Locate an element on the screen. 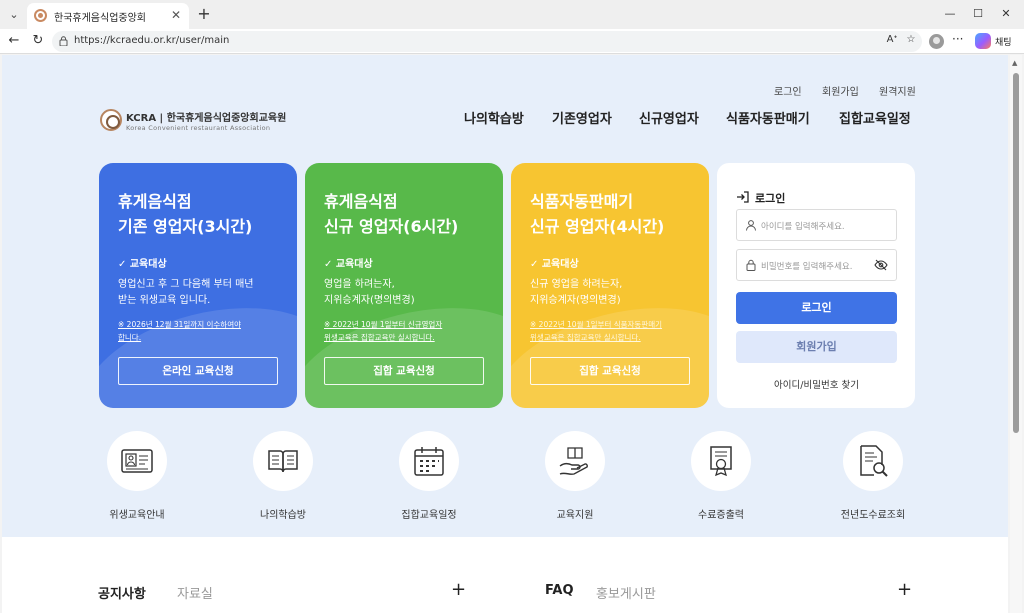 Image resolution: width=1024 pixels, height=613 pixels. open-book-icon is located at coordinates (283, 461).